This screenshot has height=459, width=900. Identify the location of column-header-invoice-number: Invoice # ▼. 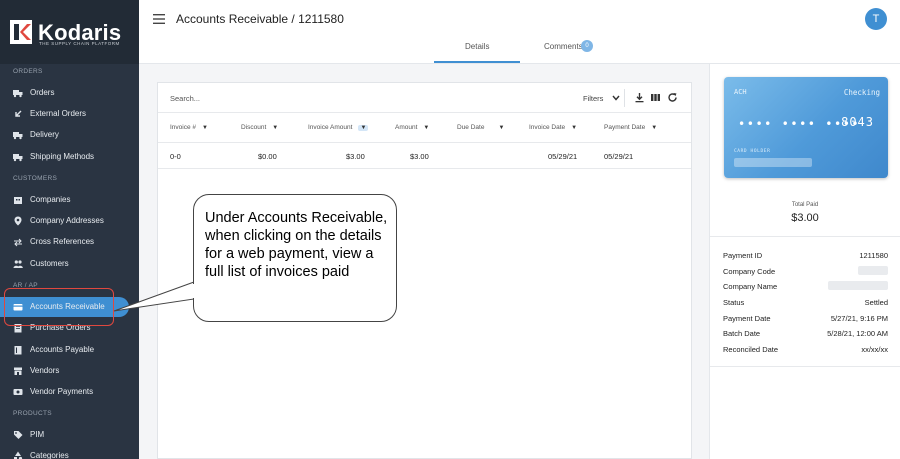
(189, 127).